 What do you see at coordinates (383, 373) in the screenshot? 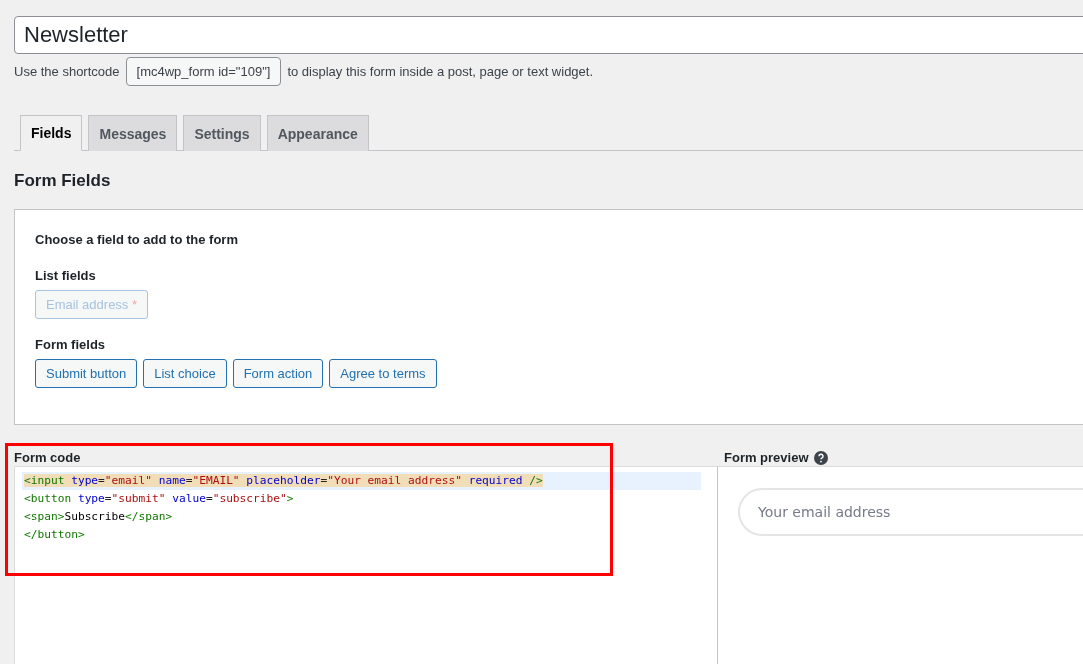
I see `add-field-button: Agree to terms` at bounding box center [383, 373].